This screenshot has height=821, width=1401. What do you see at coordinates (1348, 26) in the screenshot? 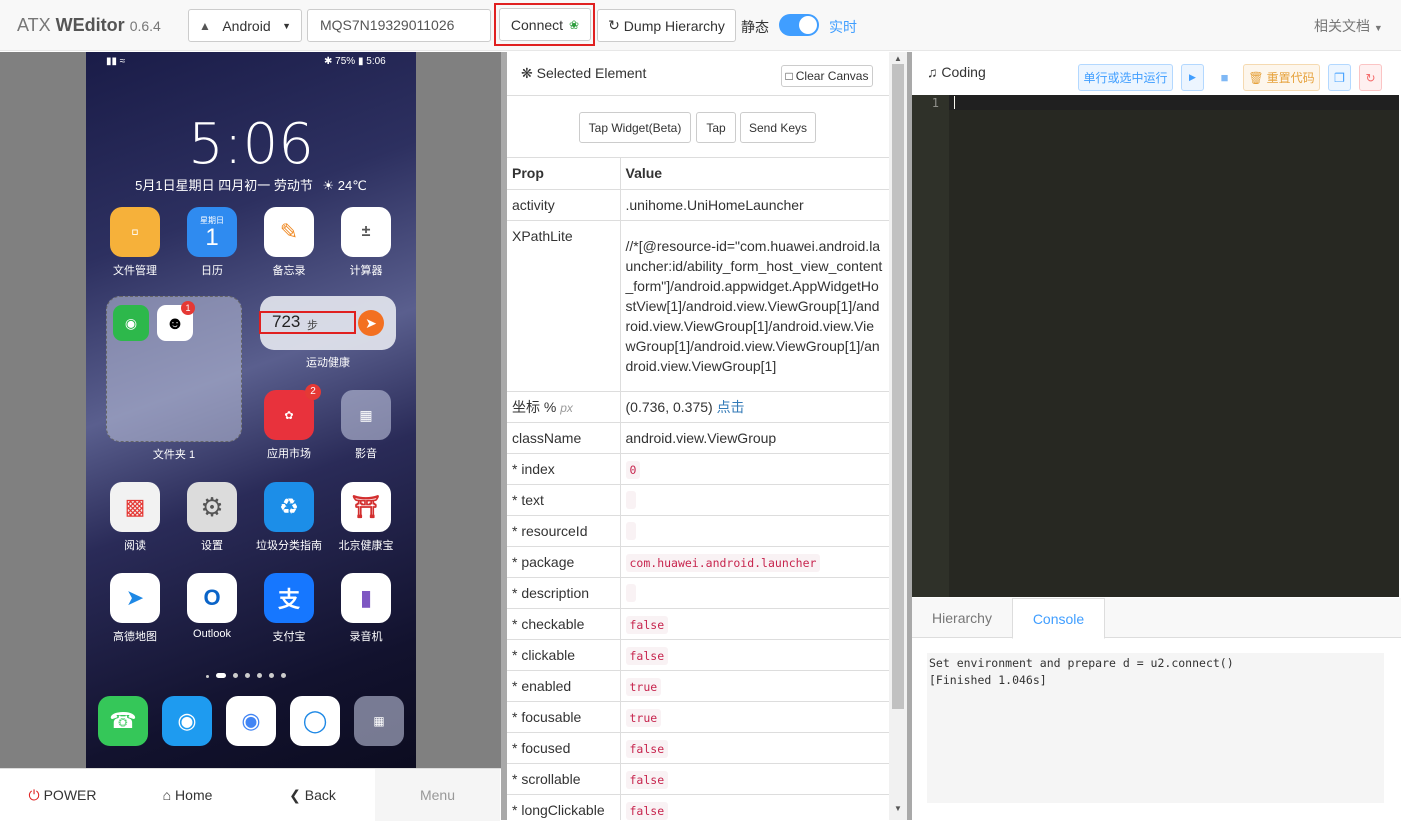
I see `docs-dropdown: 相关文档 ▼` at bounding box center [1348, 26].